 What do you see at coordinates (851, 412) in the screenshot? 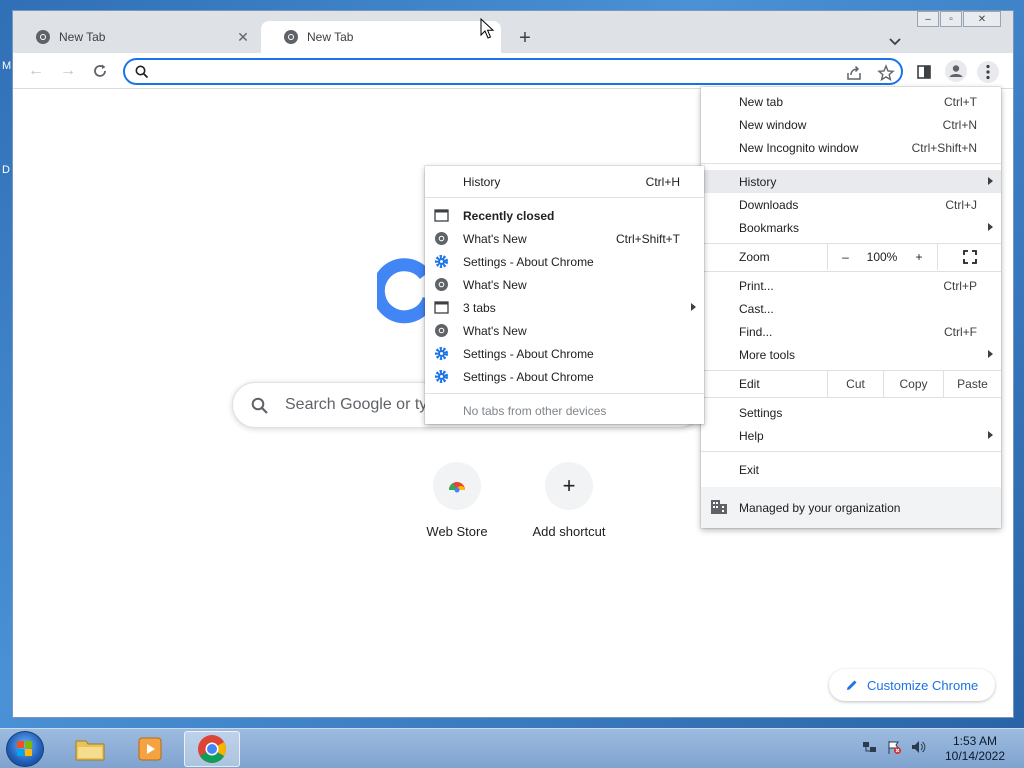
I see `menu-item-settings: Settings` at bounding box center [851, 412].